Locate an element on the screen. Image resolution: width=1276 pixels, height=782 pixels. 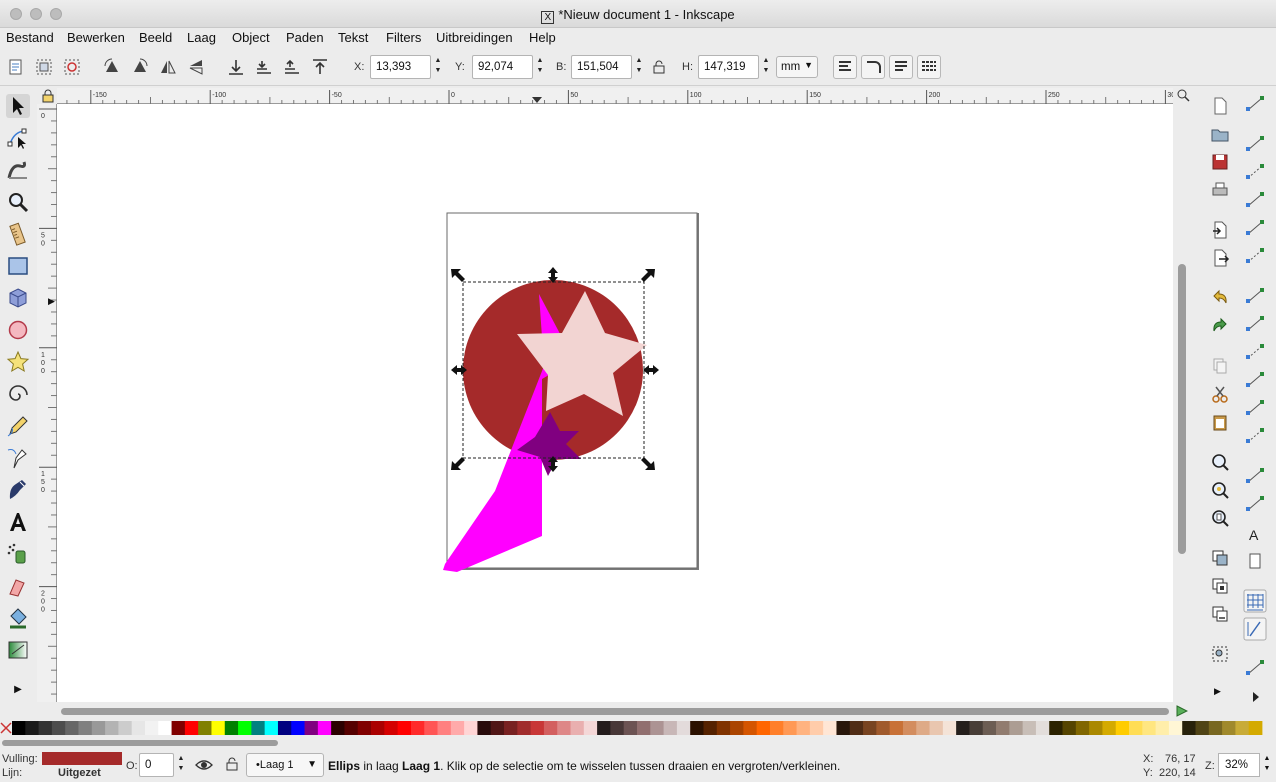
width-input: 151,504 ▲ ▼ is located at coordinates (606, 67).